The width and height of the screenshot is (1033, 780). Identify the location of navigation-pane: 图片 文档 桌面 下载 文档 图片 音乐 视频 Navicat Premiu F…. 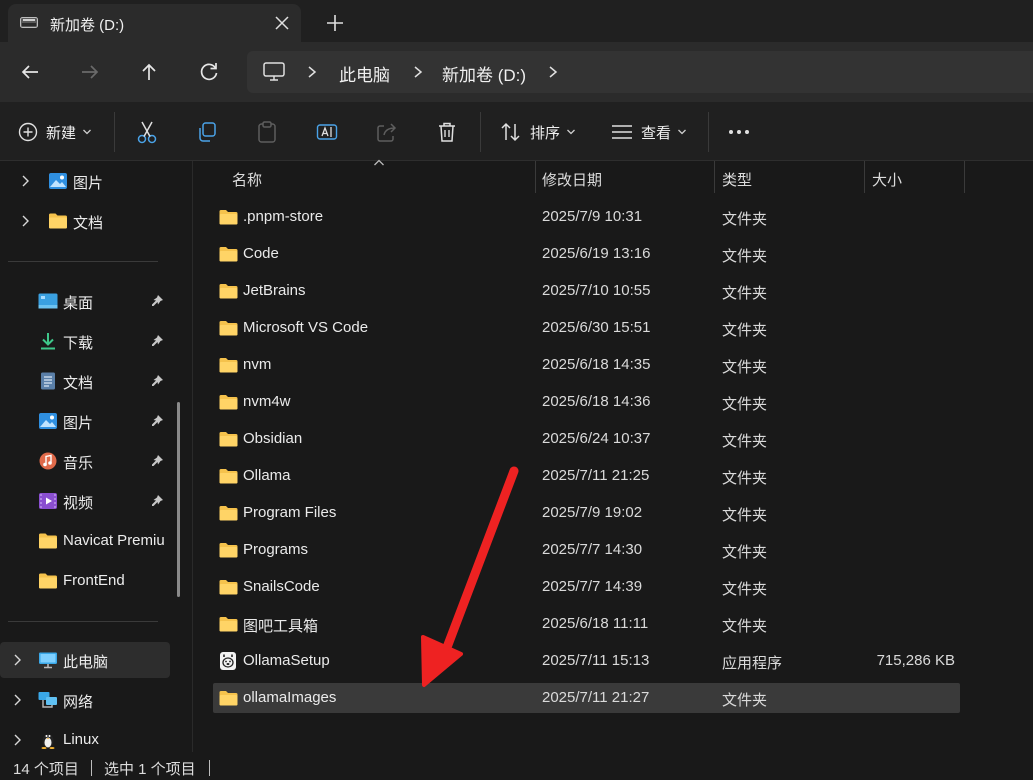
(96, 456).